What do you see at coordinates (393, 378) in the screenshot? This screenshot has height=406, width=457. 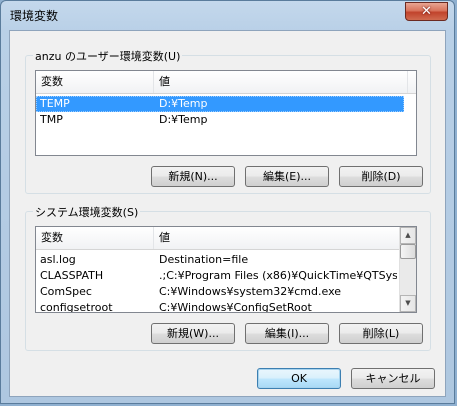 I see `cancel-button: キャンセル` at bounding box center [393, 378].